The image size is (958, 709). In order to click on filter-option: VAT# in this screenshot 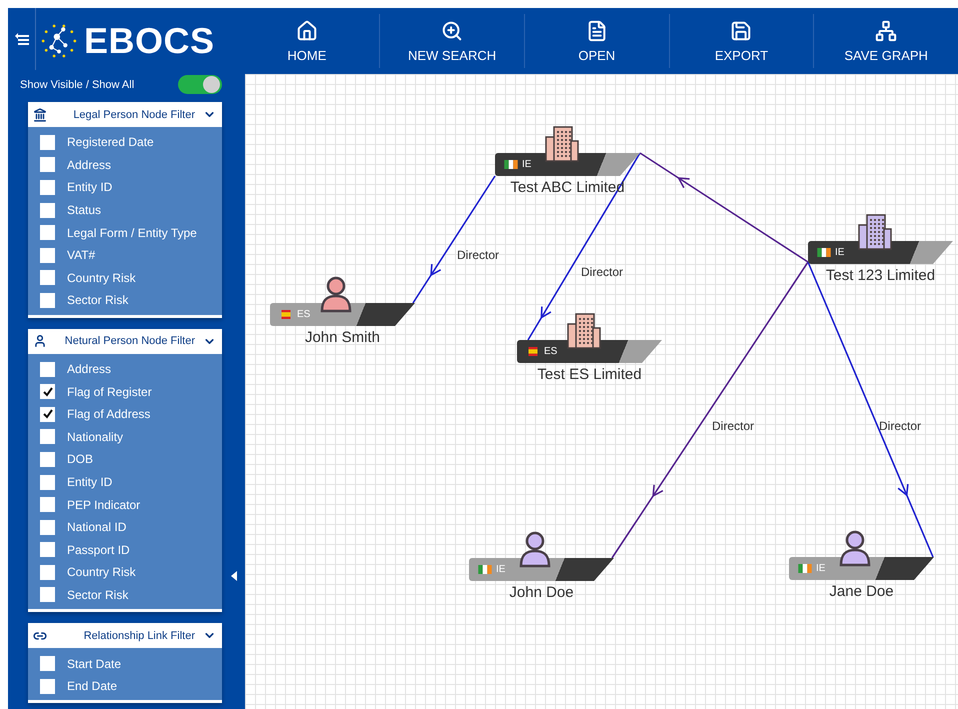, I will do `click(81, 255)`.